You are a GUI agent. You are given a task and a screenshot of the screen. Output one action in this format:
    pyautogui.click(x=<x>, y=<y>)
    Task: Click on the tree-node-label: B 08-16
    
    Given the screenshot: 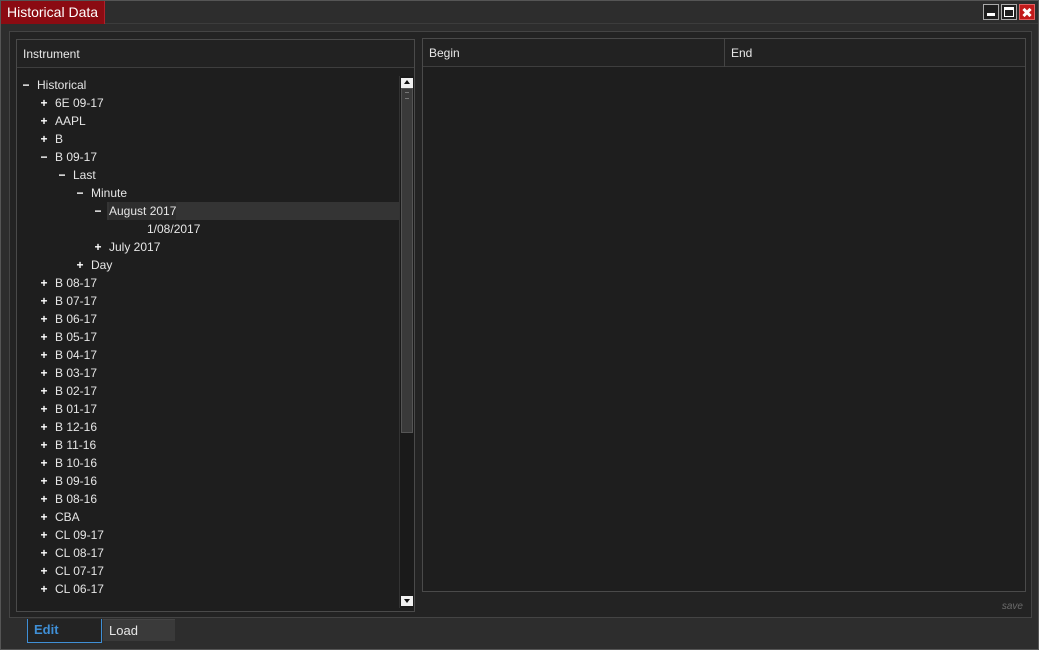 What is the action you would take?
    pyautogui.click(x=76, y=499)
    